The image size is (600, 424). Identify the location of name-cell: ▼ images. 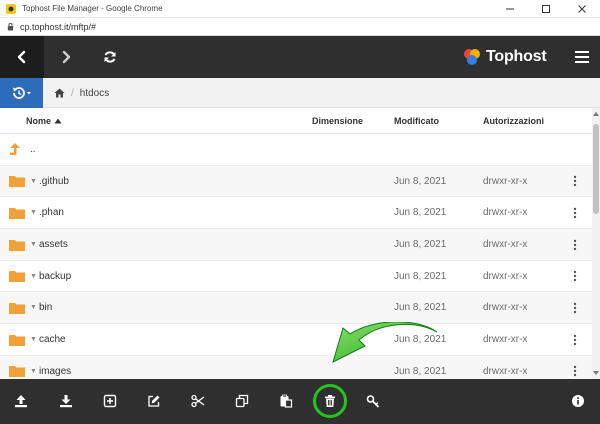
(39, 367).